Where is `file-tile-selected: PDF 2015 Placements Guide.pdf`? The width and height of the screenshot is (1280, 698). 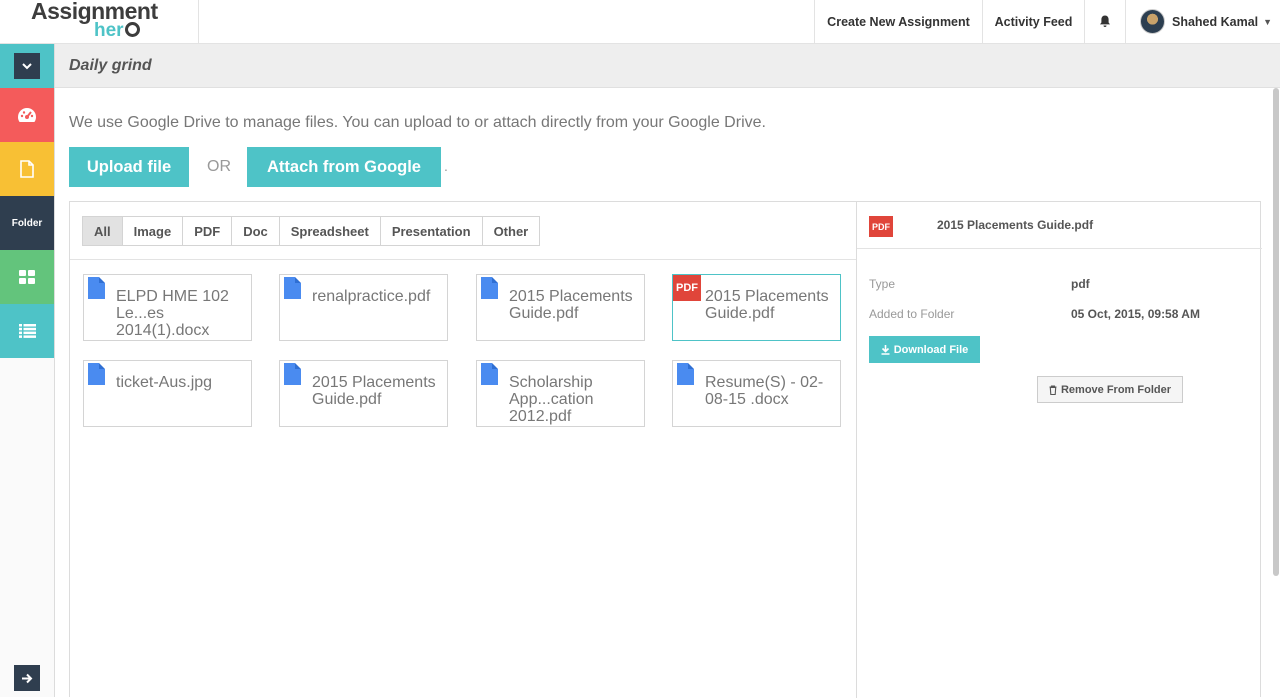 file-tile-selected: PDF 2015 Placements Guide.pdf is located at coordinates (756, 307).